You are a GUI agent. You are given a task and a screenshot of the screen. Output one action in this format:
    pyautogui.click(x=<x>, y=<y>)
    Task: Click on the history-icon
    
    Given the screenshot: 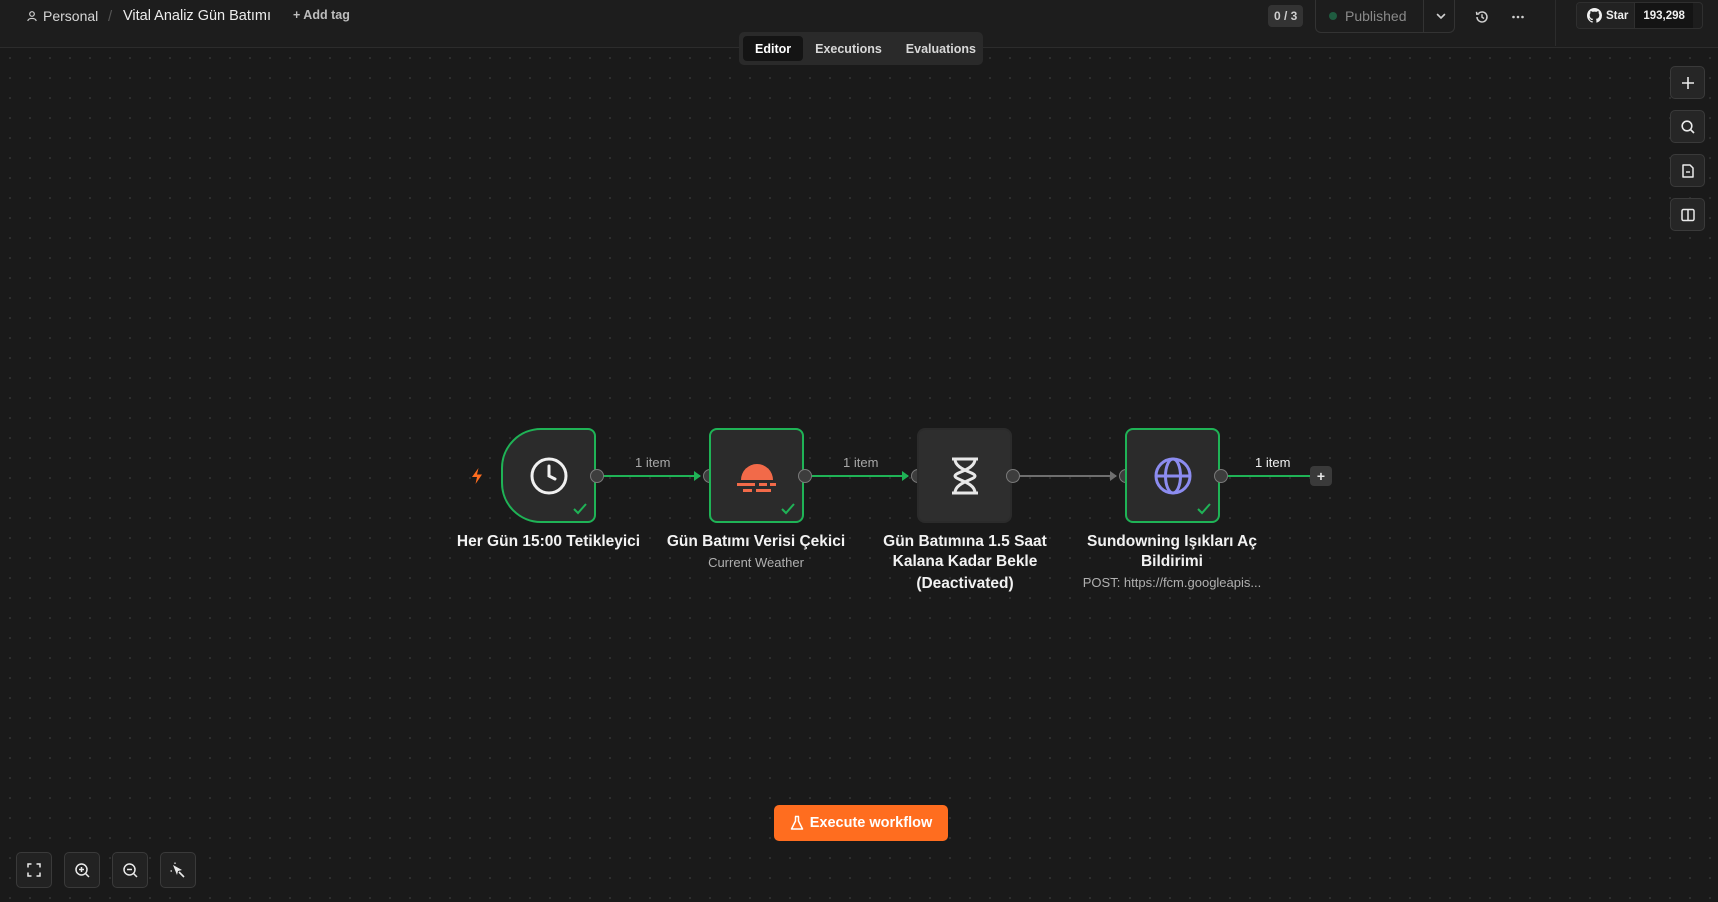 What is the action you would take?
    pyautogui.click(x=1482, y=17)
    